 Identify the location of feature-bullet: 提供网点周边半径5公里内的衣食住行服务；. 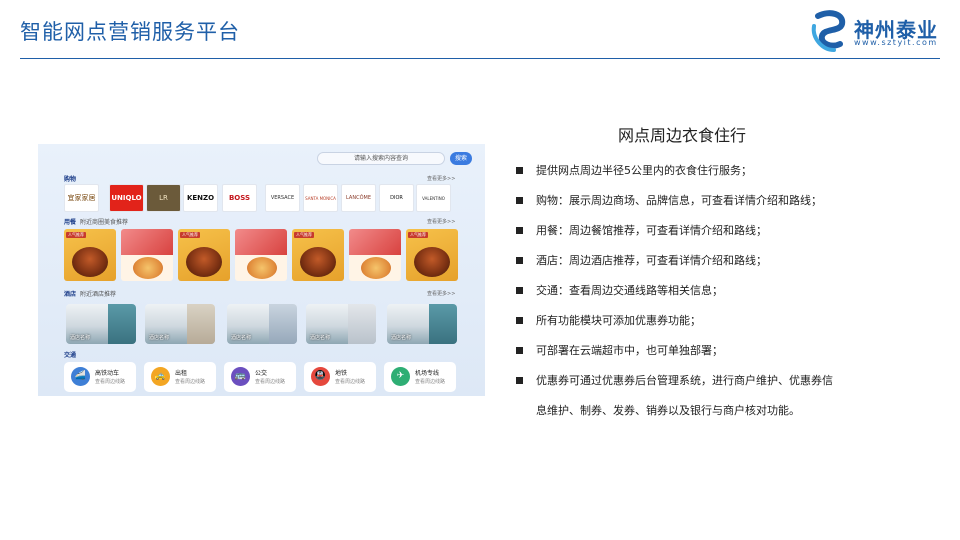
(724, 171).